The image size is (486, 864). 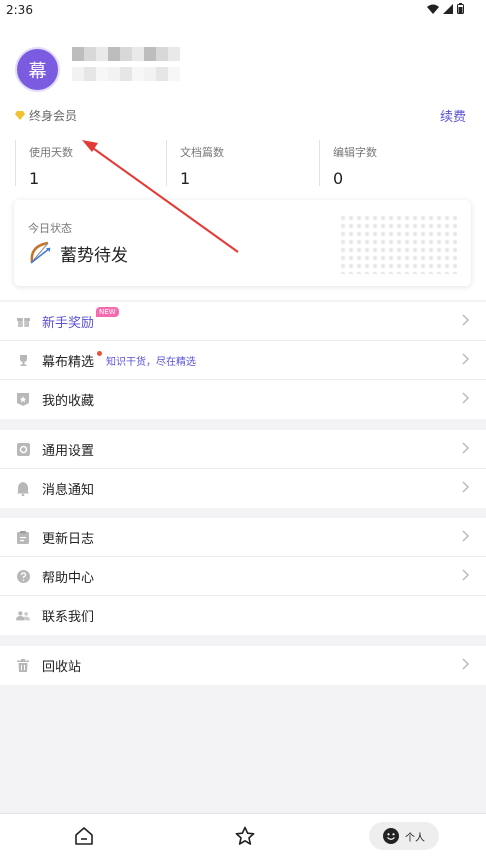 What do you see at coordinates (53, 116) in the screenshot?
I see `membership-label: 终身会员` at bounding box center [53, 116].